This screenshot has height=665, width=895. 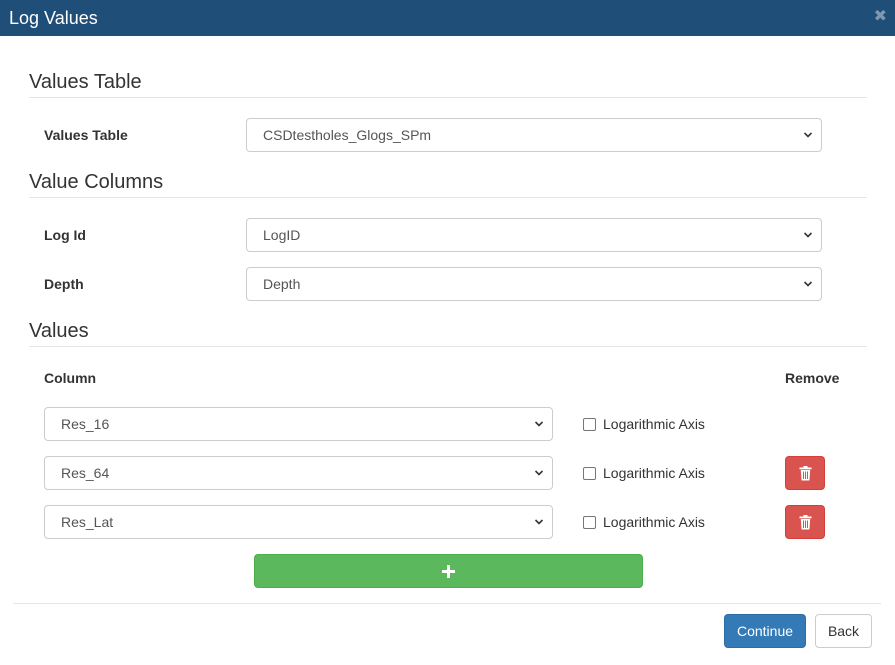 What do you see at coordinates (298, 473) in the screenshot?
I see `value-column-select: Res_64` at bounding box center [298, 473].